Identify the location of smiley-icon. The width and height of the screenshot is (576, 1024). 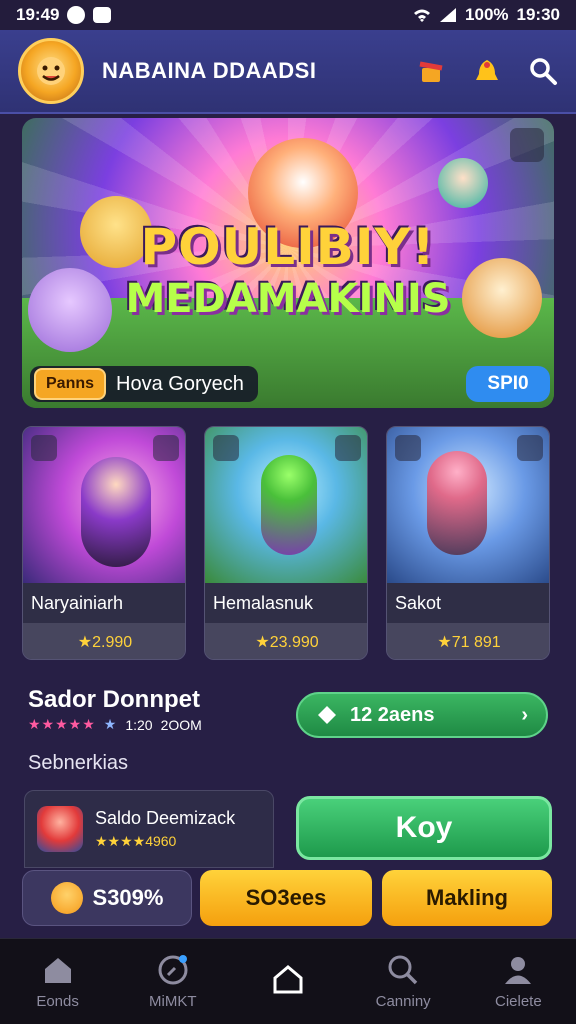
(66, 898).